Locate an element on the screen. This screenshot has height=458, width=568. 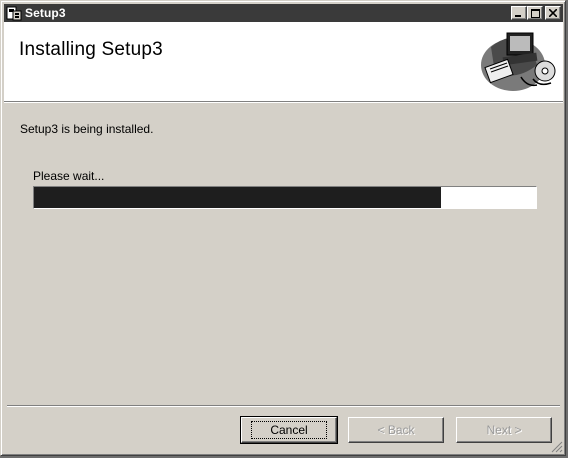
page-title: Installing Setup3 is located at coordinates (91, 49).